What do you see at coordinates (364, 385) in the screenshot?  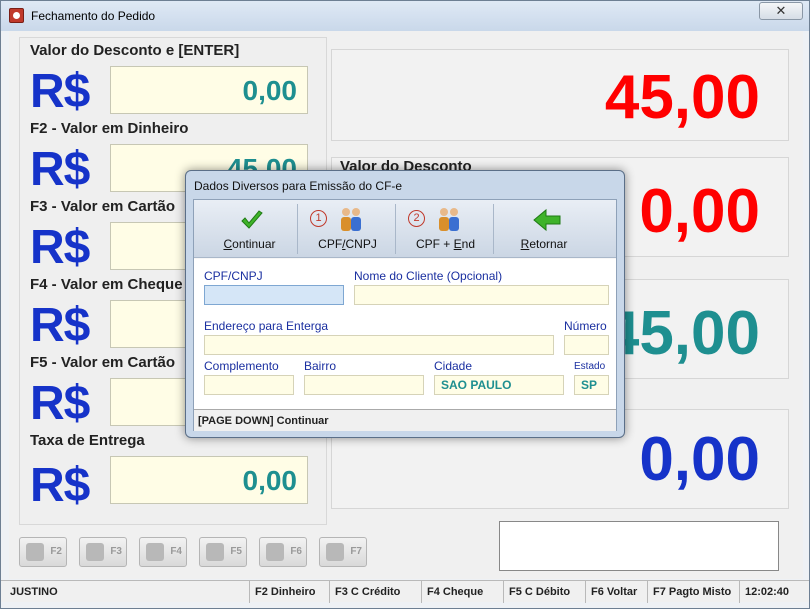 I see `bairro-input` at bounding box center [364, 385].